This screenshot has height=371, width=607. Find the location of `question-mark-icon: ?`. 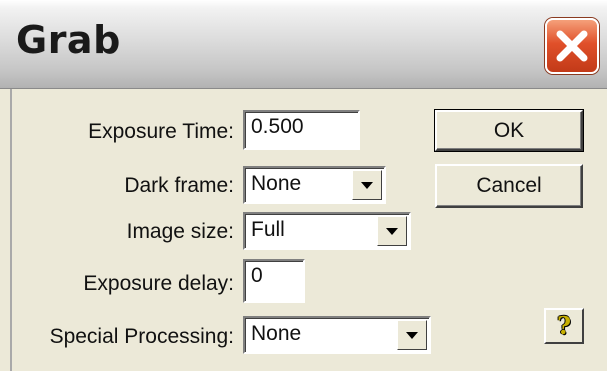

question-mark-icon: ? is located at coordinates (564, 325).